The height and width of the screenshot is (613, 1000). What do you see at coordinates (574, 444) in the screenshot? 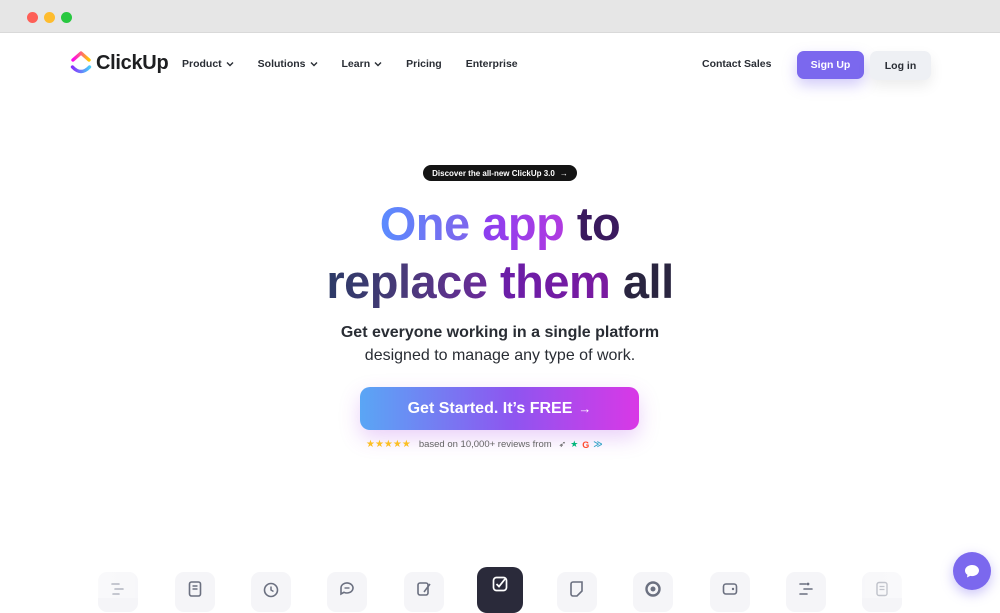
I see `trustpilot-icon: ★` at bounding box center [574, 444].